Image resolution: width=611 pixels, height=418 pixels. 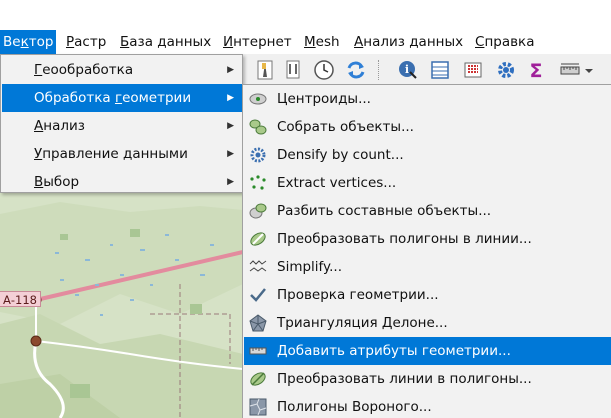 I want to click on menu-mesh: Mesh, so click(x=322, y=42).